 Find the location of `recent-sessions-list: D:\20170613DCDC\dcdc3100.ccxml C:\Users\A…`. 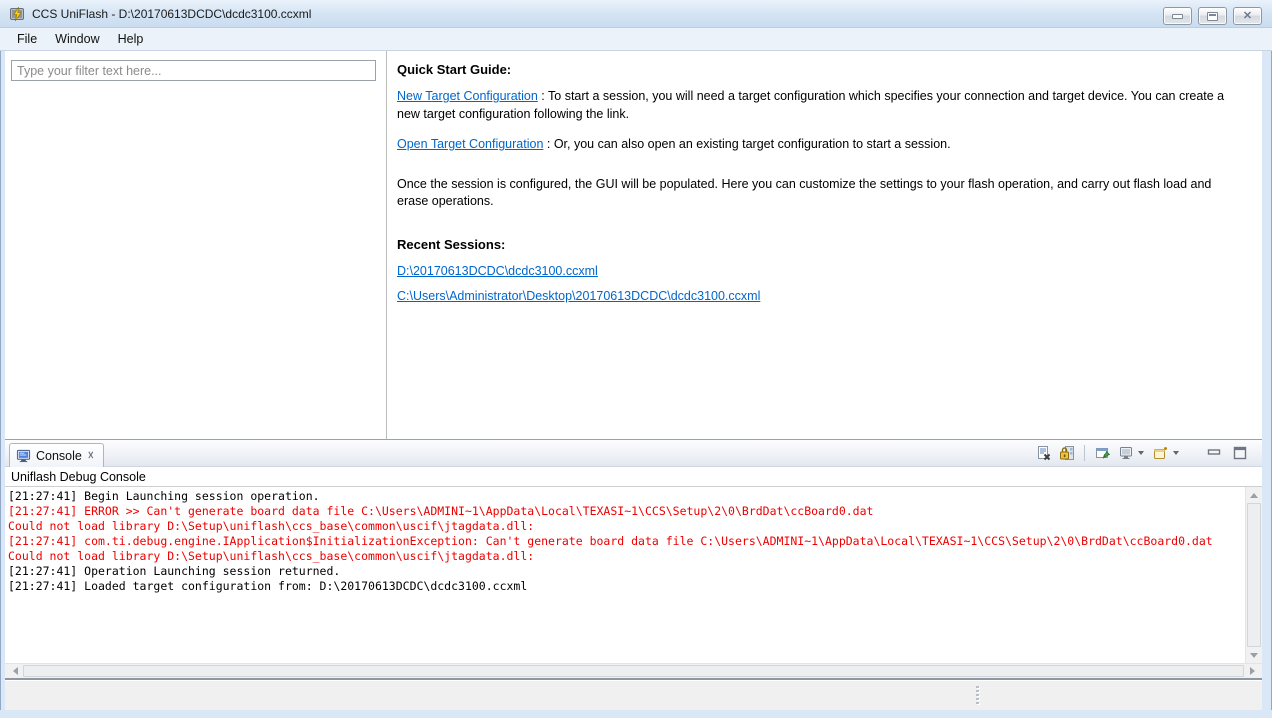

recent-sessions-list: D:\20170613DCDC\dcdc3100.ccxml C:\Users\A… is located at coordinates (819, 288).